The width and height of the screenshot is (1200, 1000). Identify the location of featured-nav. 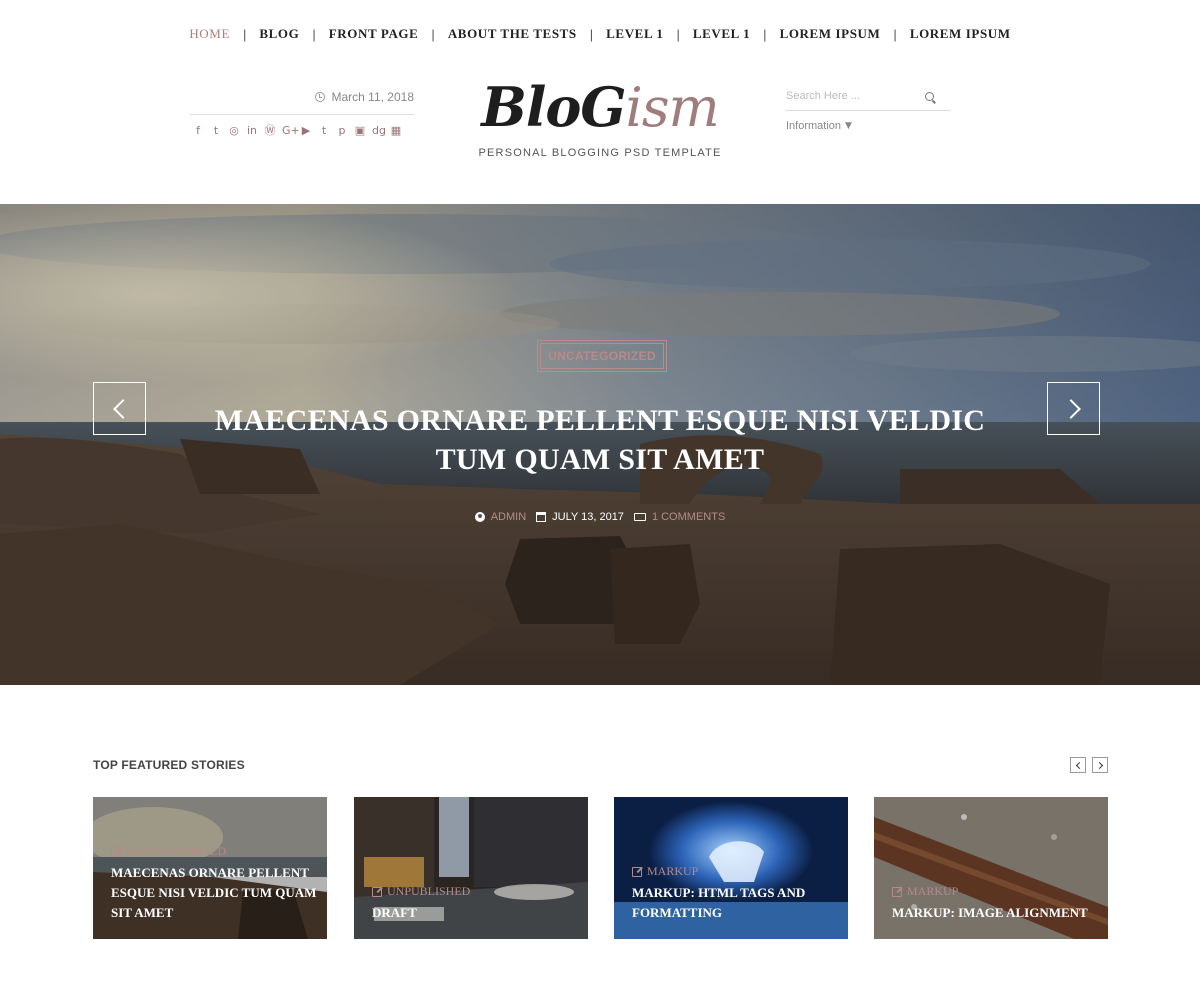
(1089, 765).